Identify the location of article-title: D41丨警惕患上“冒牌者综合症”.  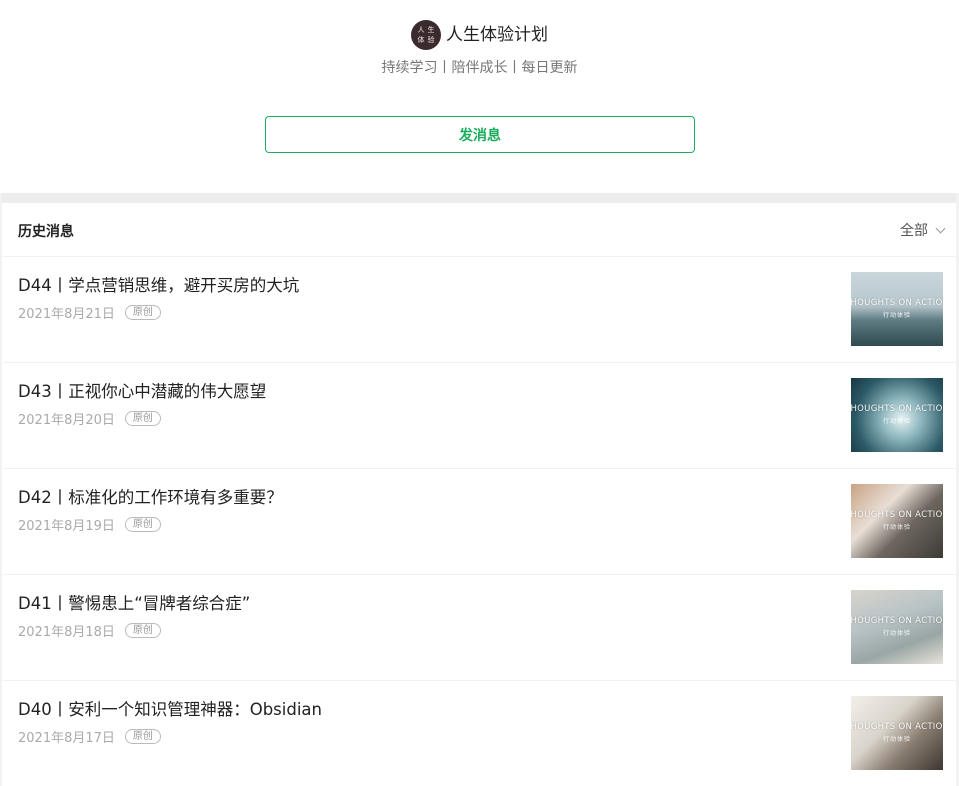
(134, 602).